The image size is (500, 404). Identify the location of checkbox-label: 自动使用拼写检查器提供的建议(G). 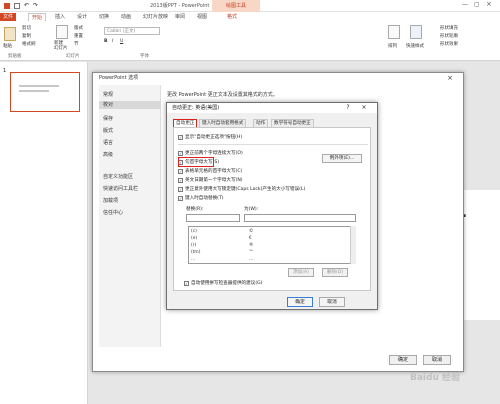
(227, 283).